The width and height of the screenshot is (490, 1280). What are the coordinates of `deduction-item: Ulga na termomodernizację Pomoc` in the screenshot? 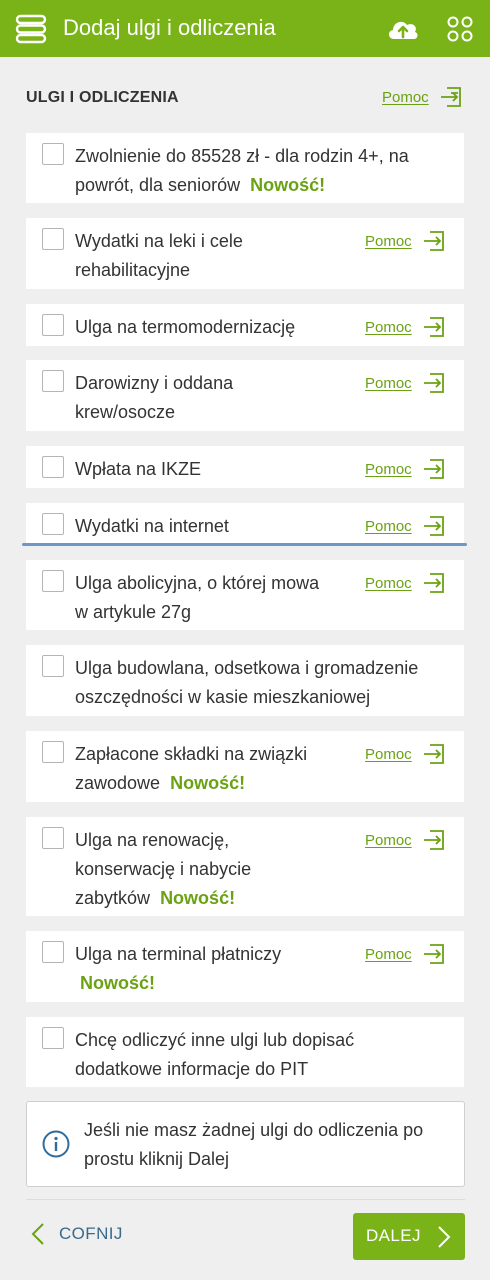 It's located at (245, 325).